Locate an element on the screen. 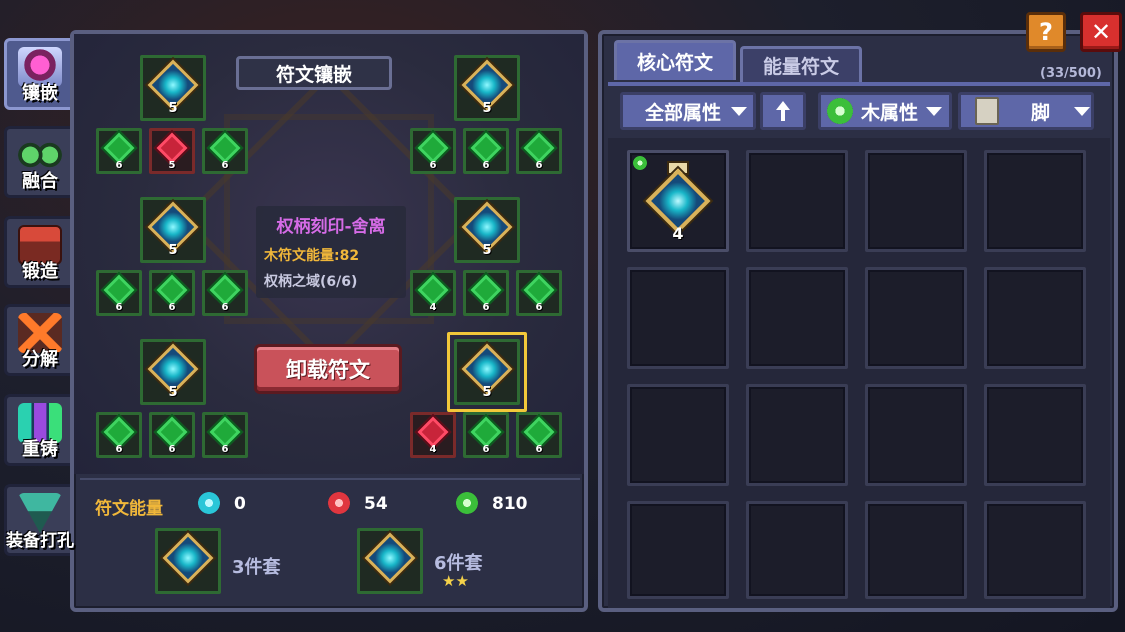  tab-core-runes: 核心符文 is located at coordinates (675, 60).